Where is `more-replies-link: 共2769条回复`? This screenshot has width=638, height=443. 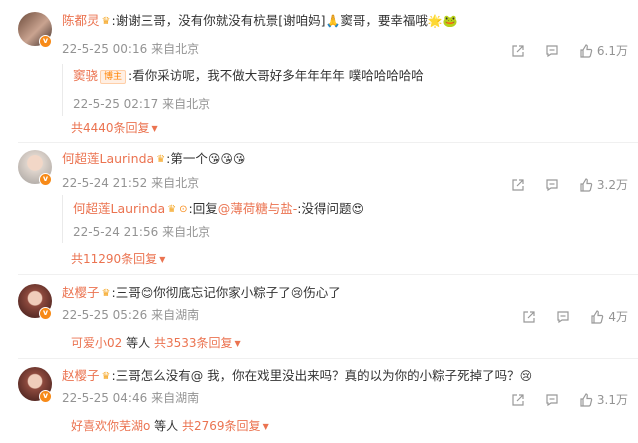
more-replies-link: 共2769条回复 is located at coordinates (221, 426).